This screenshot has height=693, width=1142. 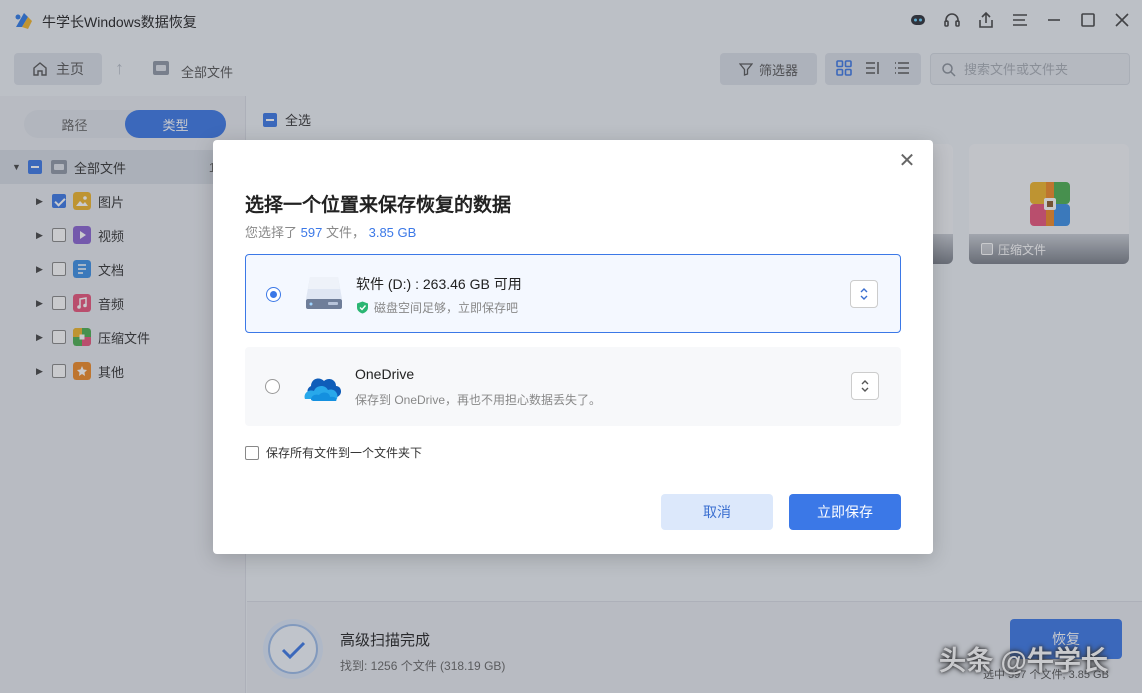 What do you see at coordinates (845, 512) in the screenshot?
I see `save-now-button: 立即保存` at bounding box center [845, 512].